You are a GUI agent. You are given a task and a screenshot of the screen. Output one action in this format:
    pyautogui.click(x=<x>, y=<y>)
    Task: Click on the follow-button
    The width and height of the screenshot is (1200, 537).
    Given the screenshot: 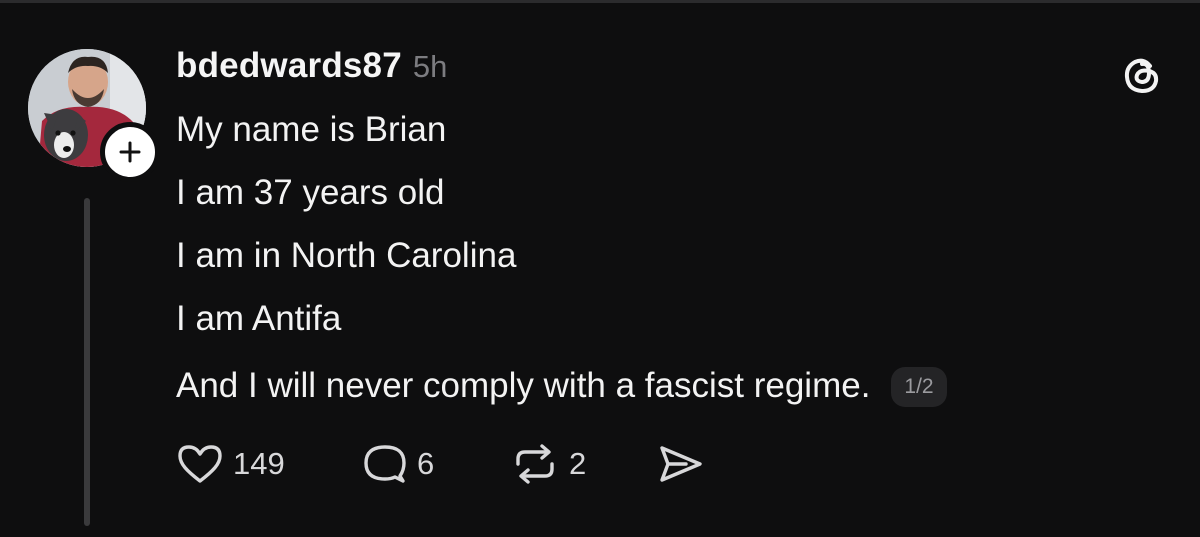 What is the action you would take?
    pyautogui.click(x=130, y=152)
    